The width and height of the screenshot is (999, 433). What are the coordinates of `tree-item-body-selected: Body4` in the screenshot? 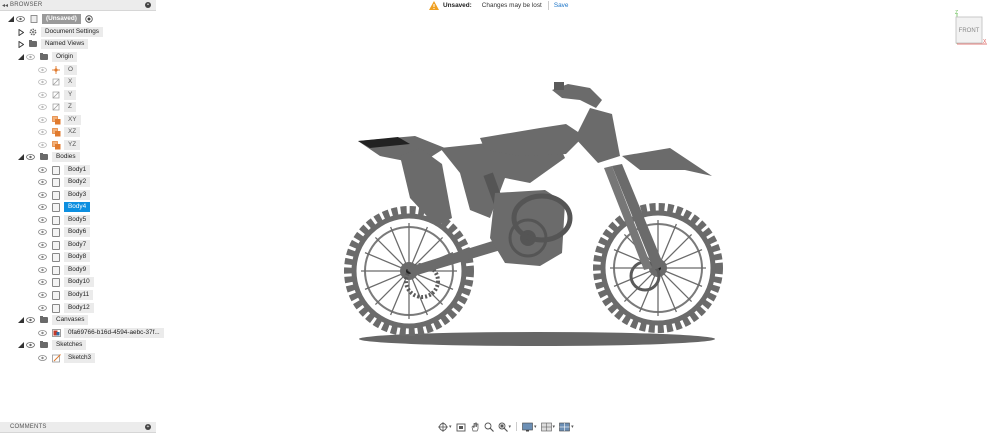 It's located at (64, 207).